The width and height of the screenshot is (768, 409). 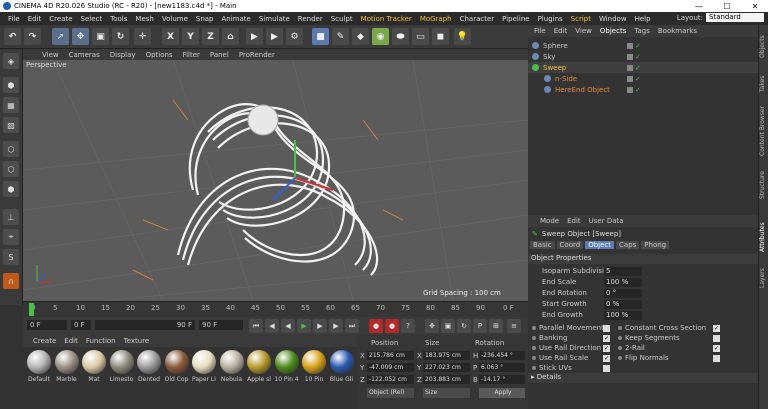 I want to click on points-mode-icon: ⬡, so click(x=11, y=149).